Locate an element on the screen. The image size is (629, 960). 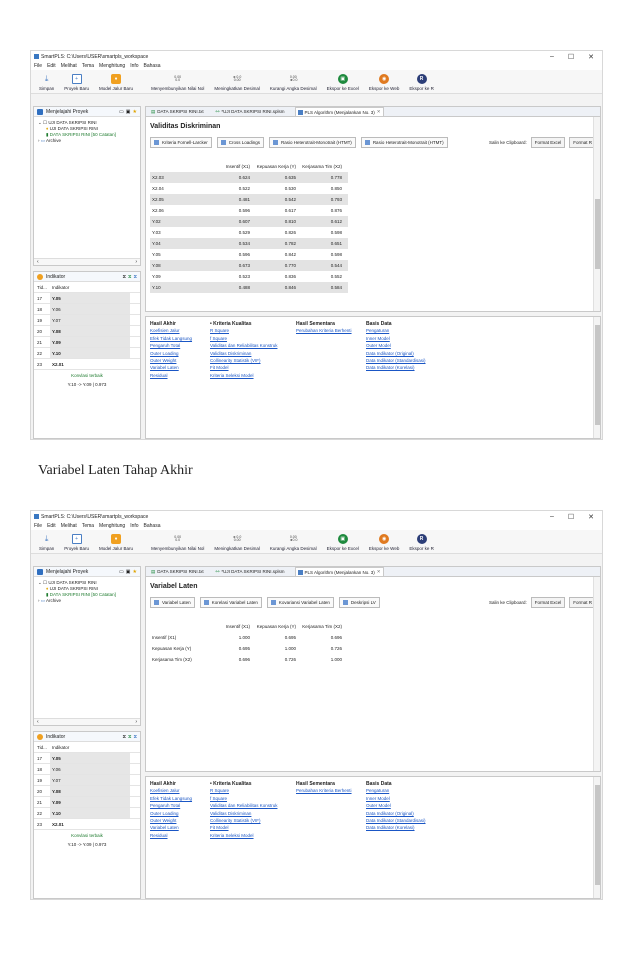
tab-pls-algorithm: PLS Algorithm (Menjalankan No. 3) ✕ is located at coordinates (339, 571).